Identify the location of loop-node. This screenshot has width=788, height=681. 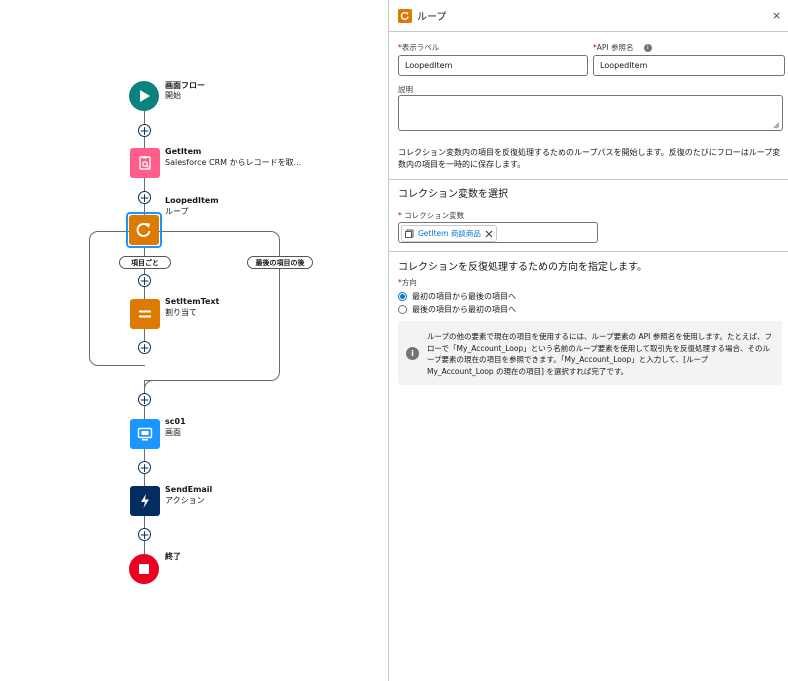
(144, 230).